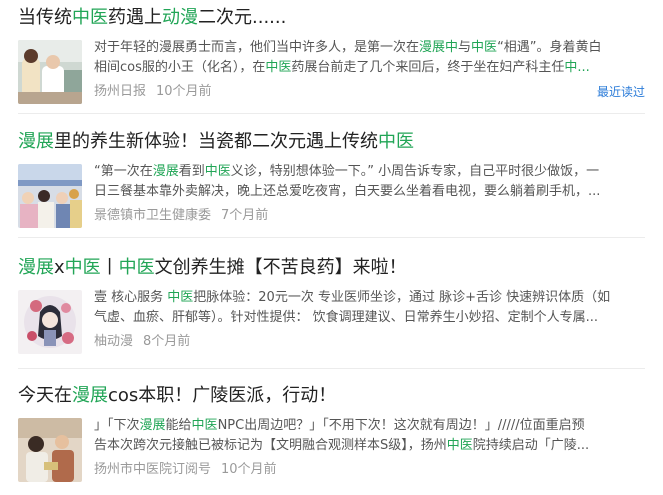  What do you see at coordinates (245, 215) in the screenshot?
I see `result-time: 7个月前` at bounding box center [245, 215].